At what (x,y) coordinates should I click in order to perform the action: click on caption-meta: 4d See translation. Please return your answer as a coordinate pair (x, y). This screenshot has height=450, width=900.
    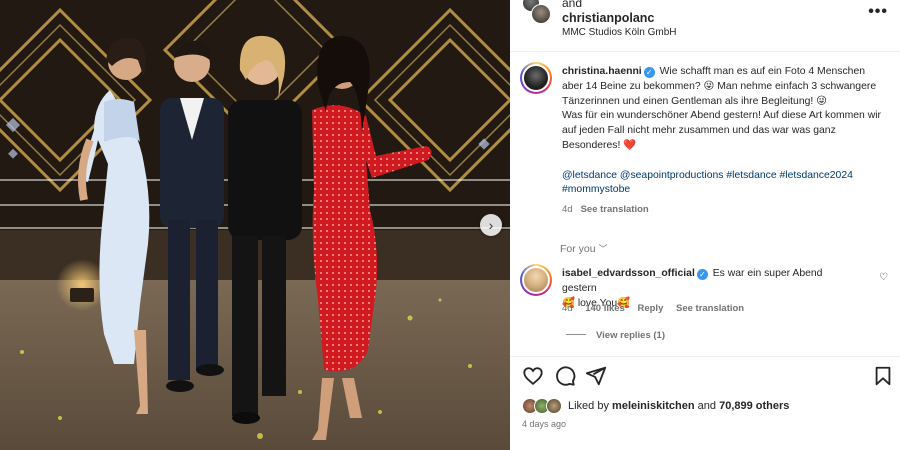
    Looking at the image, I should click on (722, 210).